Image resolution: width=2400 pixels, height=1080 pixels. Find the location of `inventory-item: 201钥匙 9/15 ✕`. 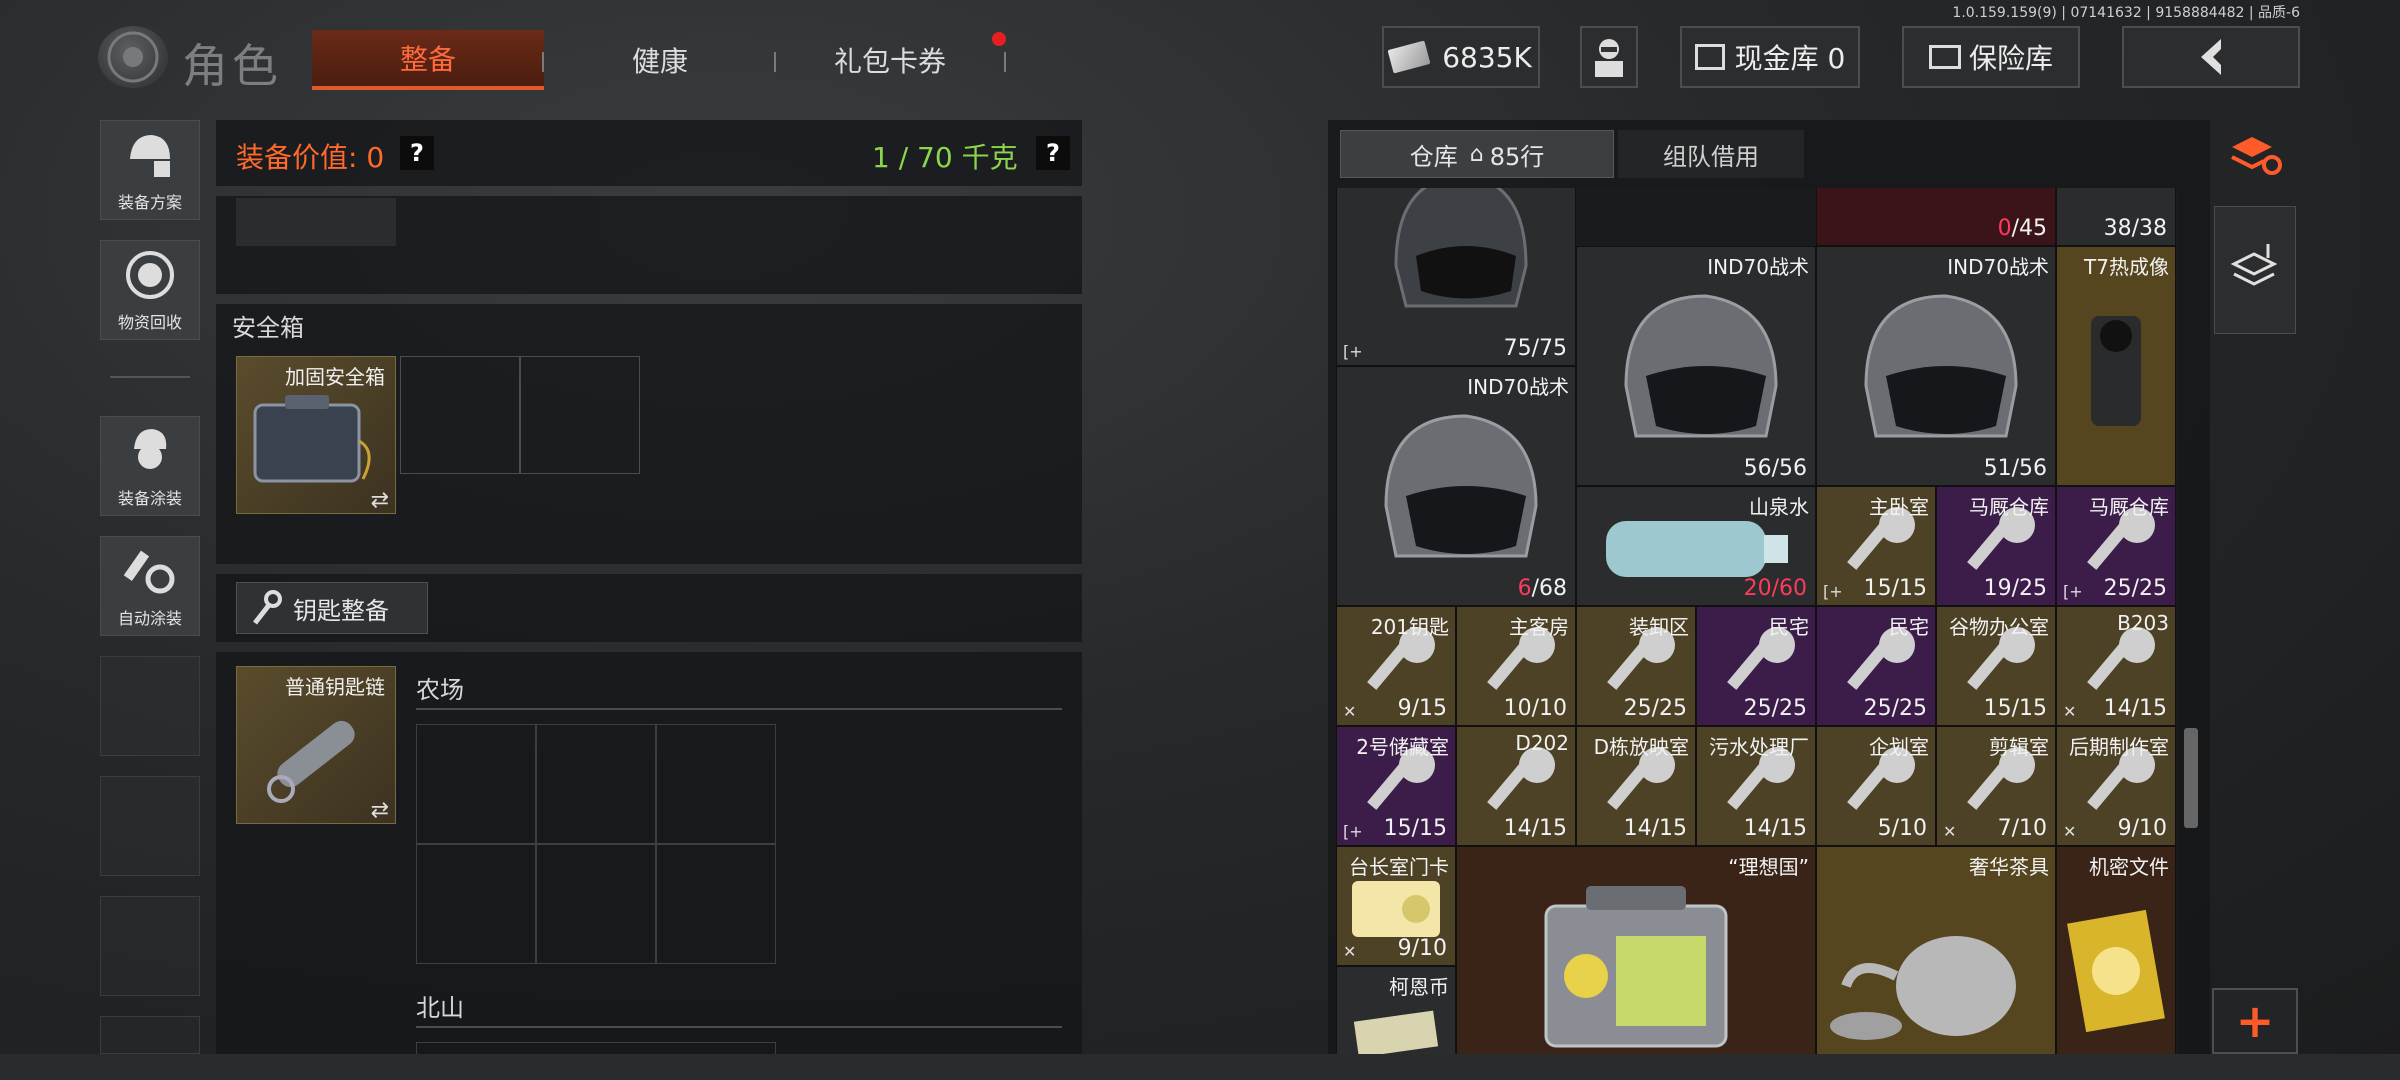

inventory-item: 201钥匙 9/15 ✕ is located at coordinates (1396, 666).